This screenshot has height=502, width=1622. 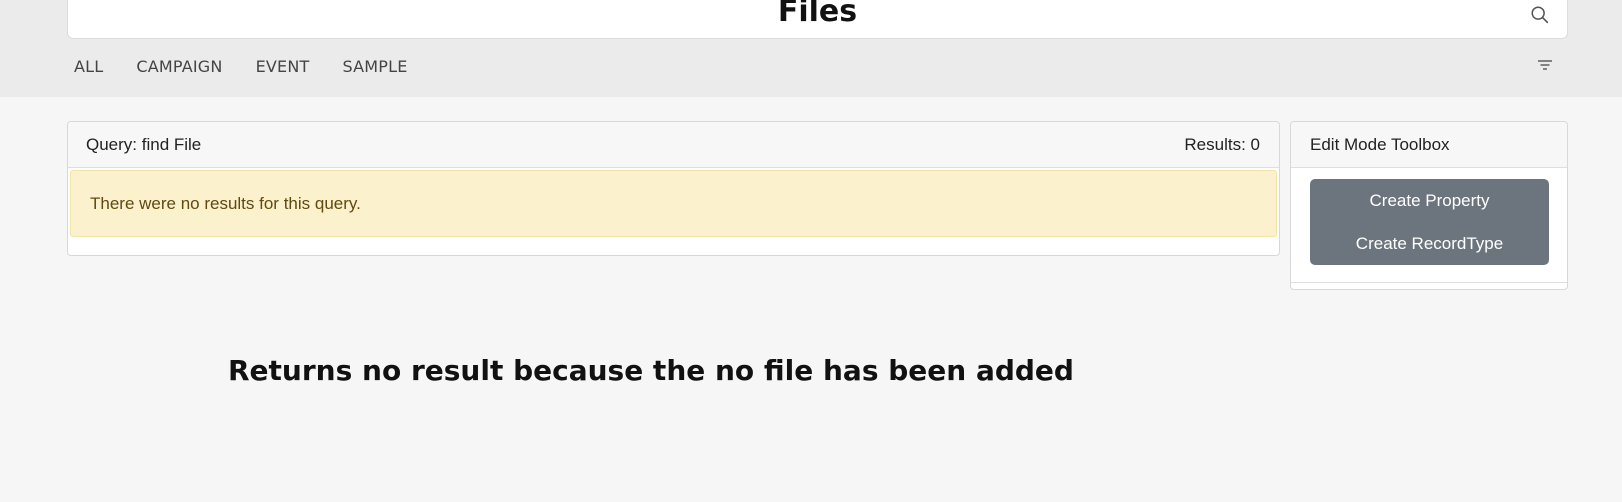 What do you see at coordinates (1545, 65) in the screenshot?
I see `filter-icon` at bounding box center [1545, 65].